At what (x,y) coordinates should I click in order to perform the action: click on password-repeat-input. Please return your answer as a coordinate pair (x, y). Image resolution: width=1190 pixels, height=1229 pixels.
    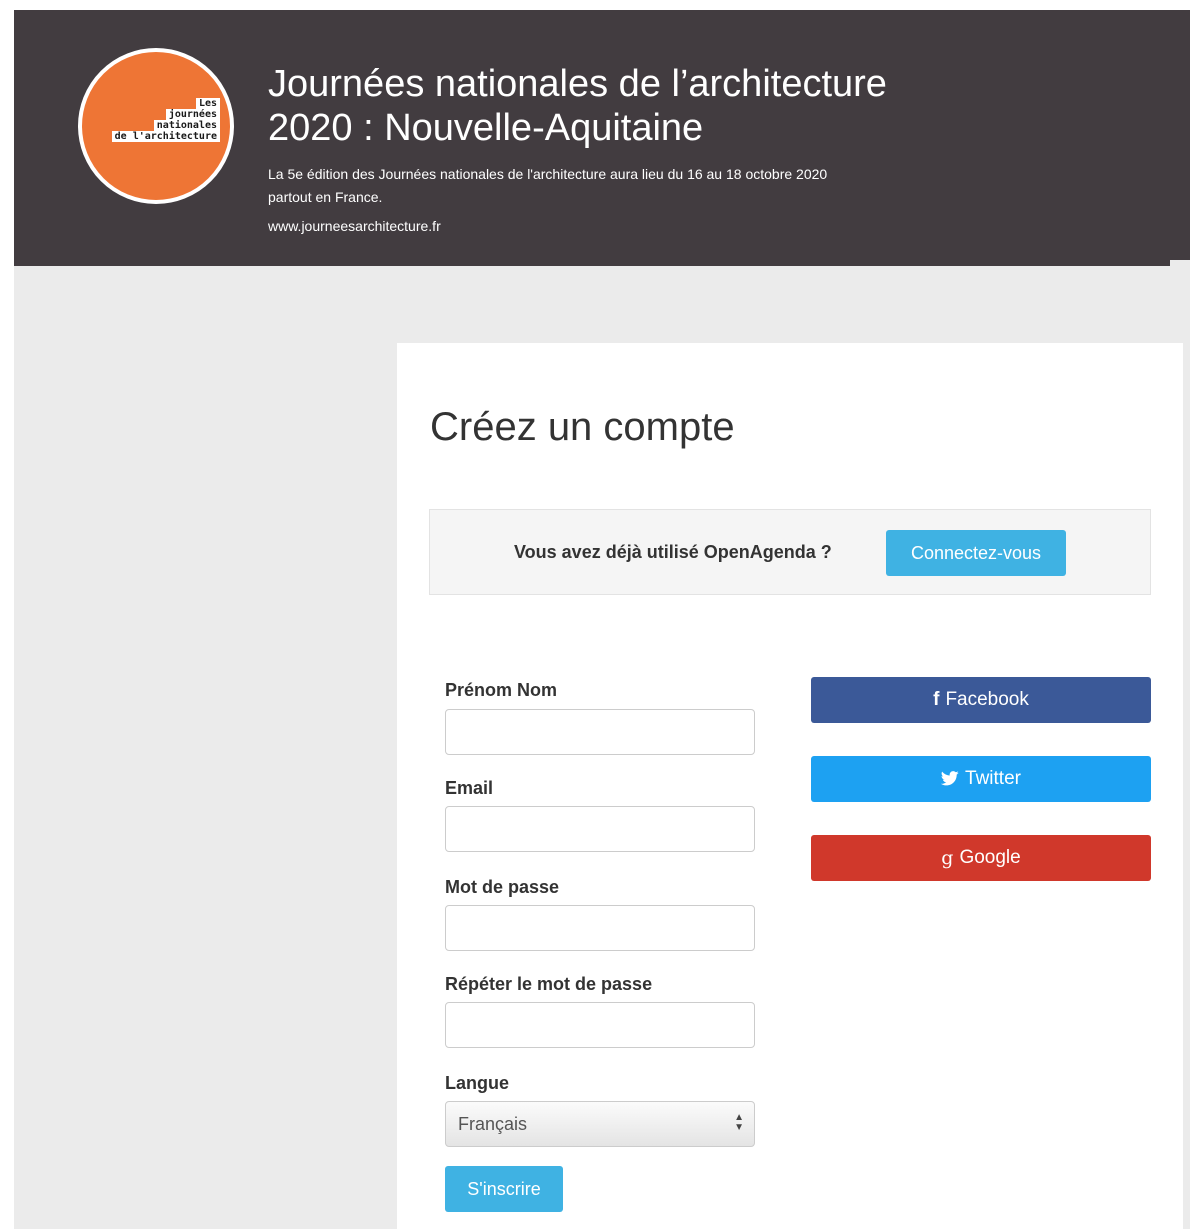
    Looking at the image, I should click on (600, 1025).